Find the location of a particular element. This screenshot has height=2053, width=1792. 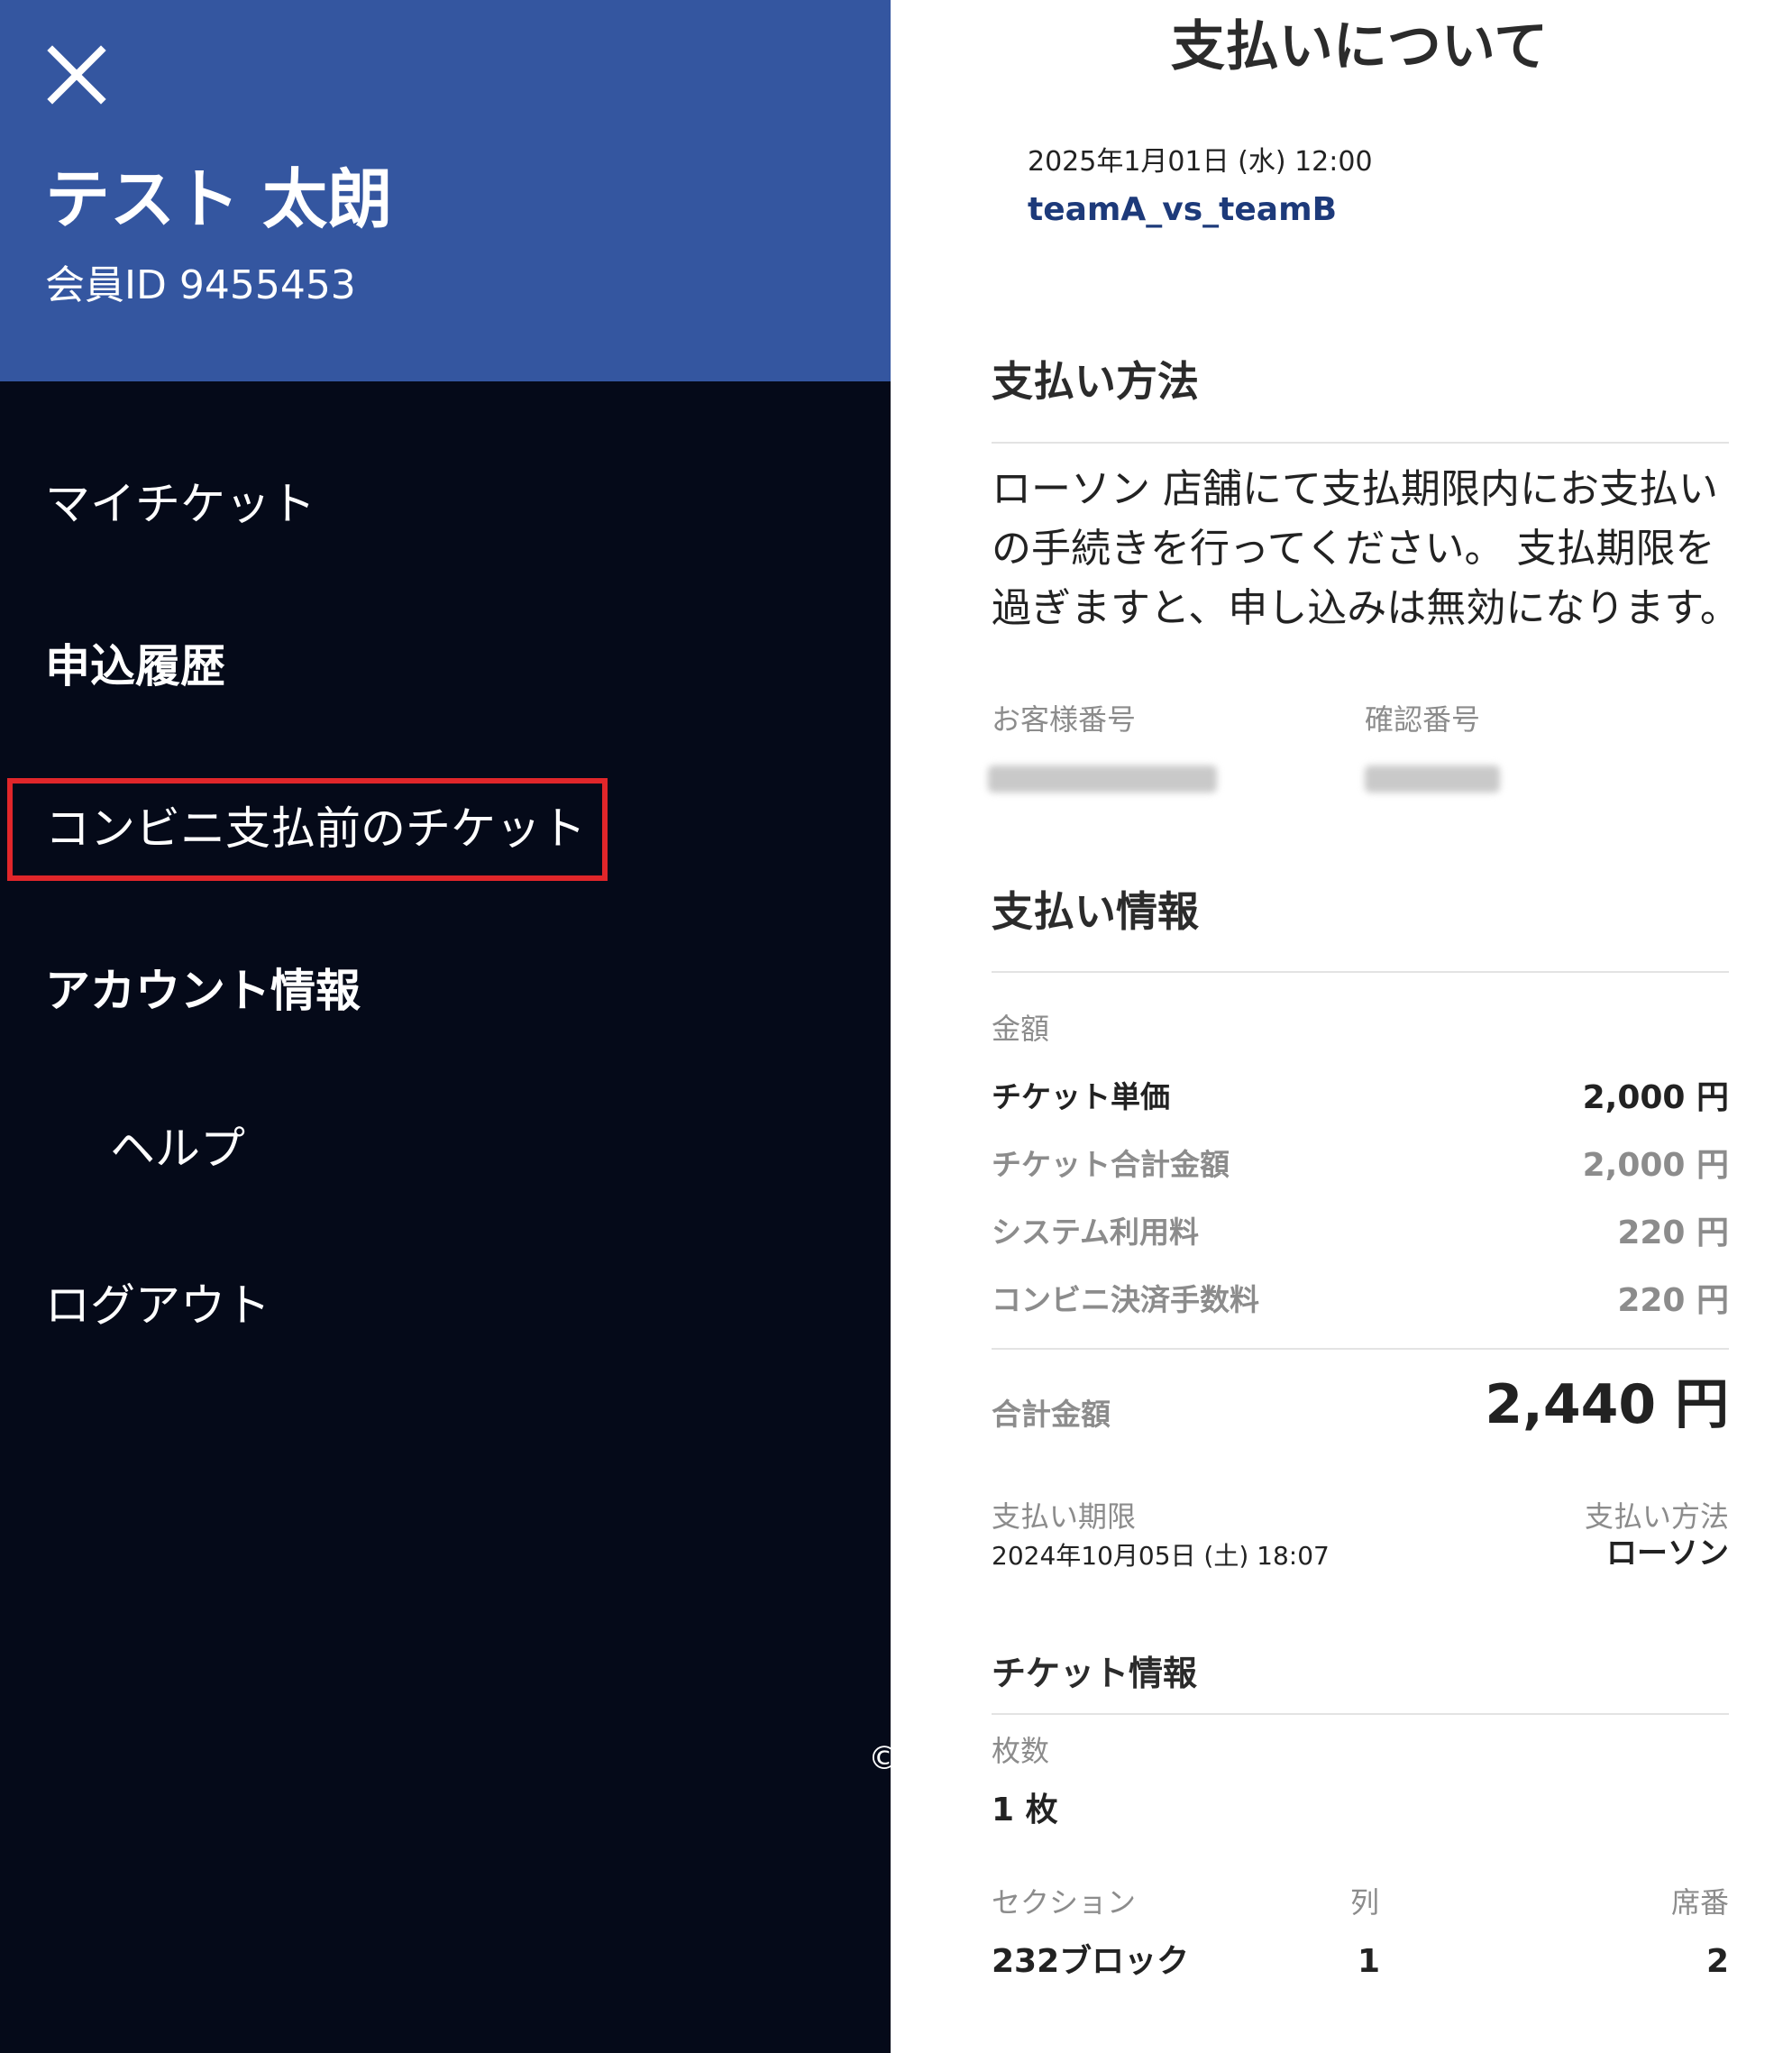

confirmation-number-label: 確認番号 is located at coordinates (1423, 719).